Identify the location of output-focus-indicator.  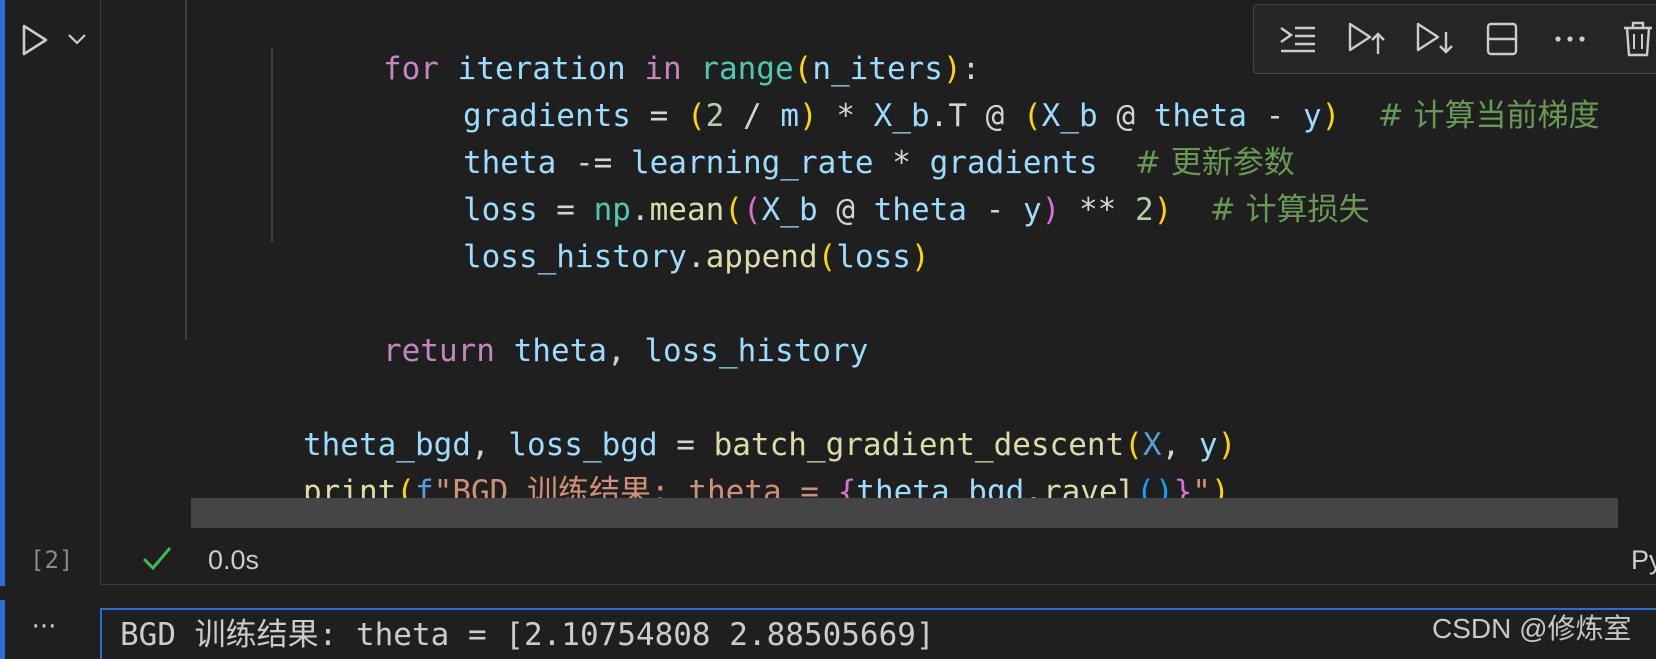
(2, 629).